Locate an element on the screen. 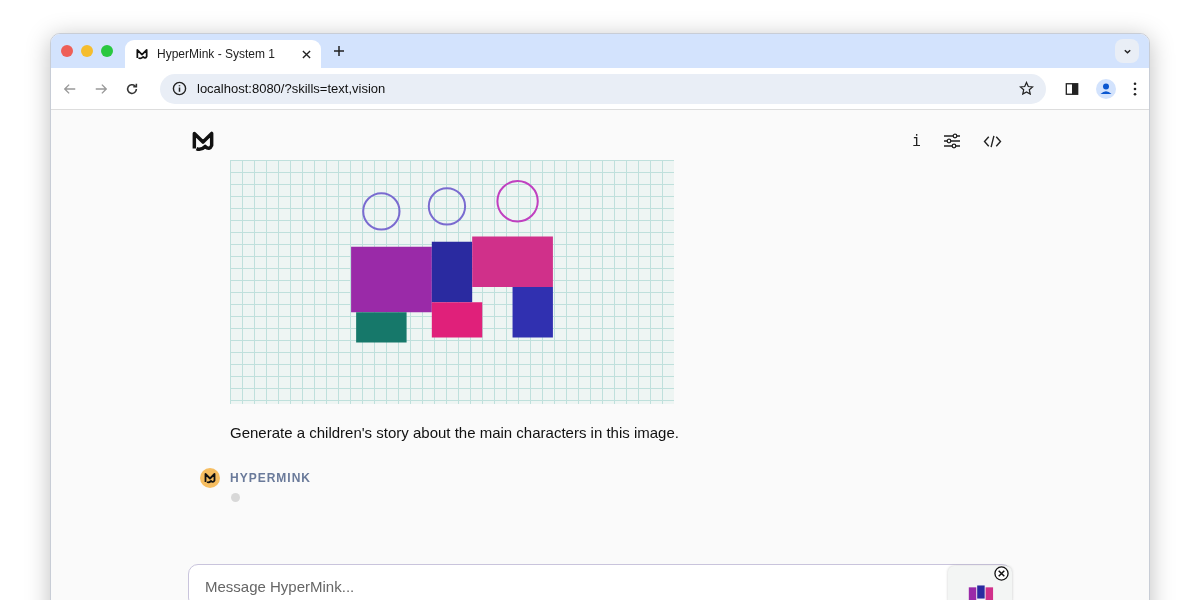 The width and height of the screenshot is (1200, 600). profile-icon is located at coordinates (1106, 88).